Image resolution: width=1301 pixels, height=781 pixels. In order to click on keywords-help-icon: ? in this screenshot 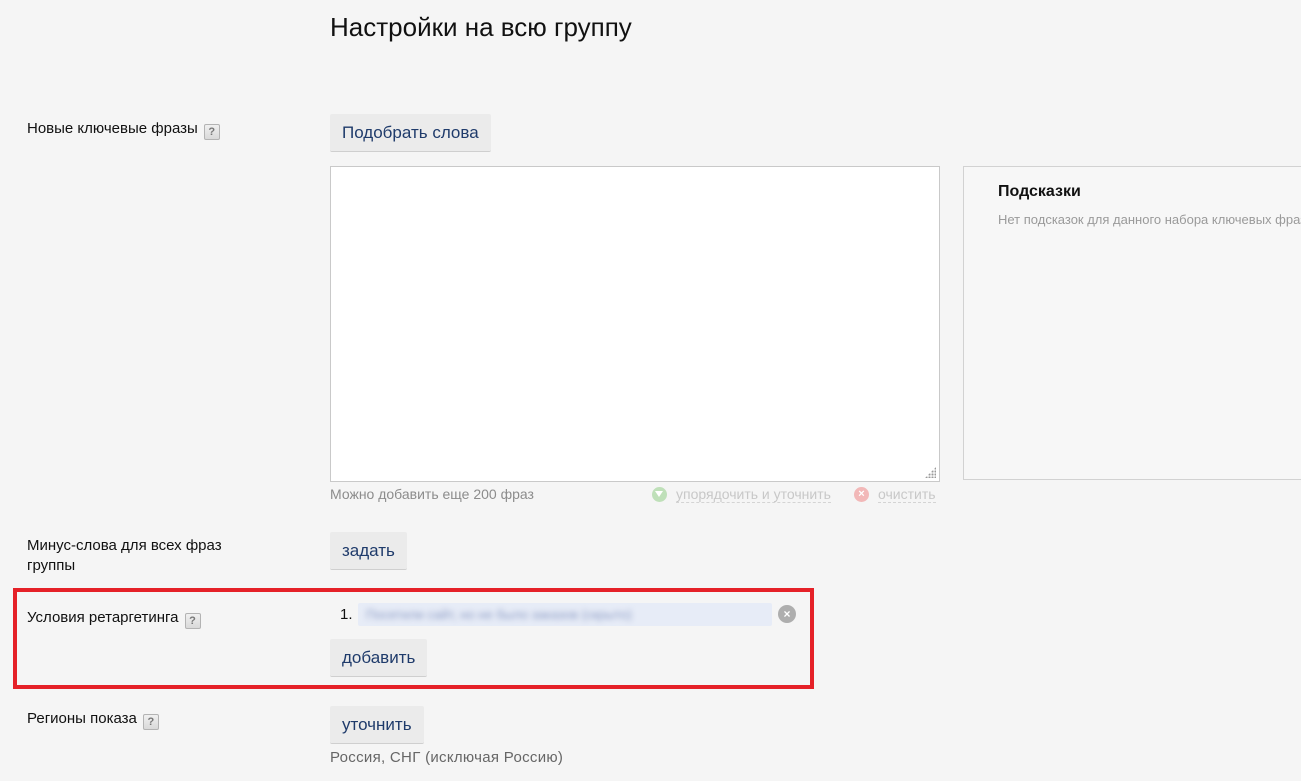, I will do `click(211, 132)`.